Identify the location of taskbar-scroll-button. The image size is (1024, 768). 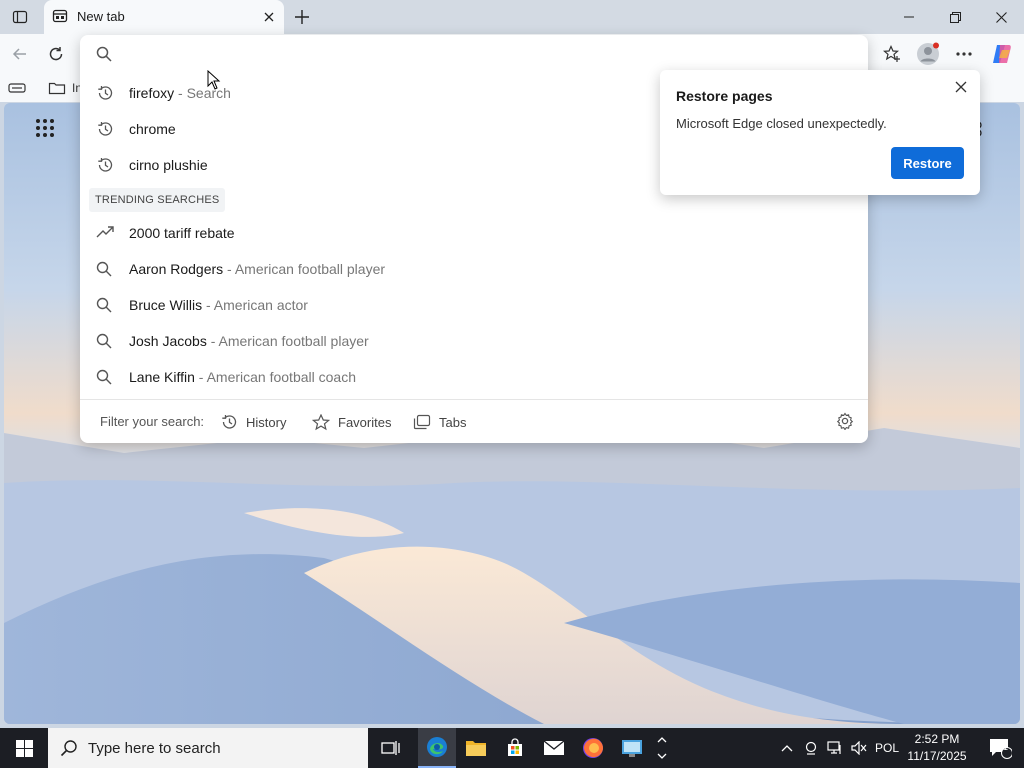
(662, 748).